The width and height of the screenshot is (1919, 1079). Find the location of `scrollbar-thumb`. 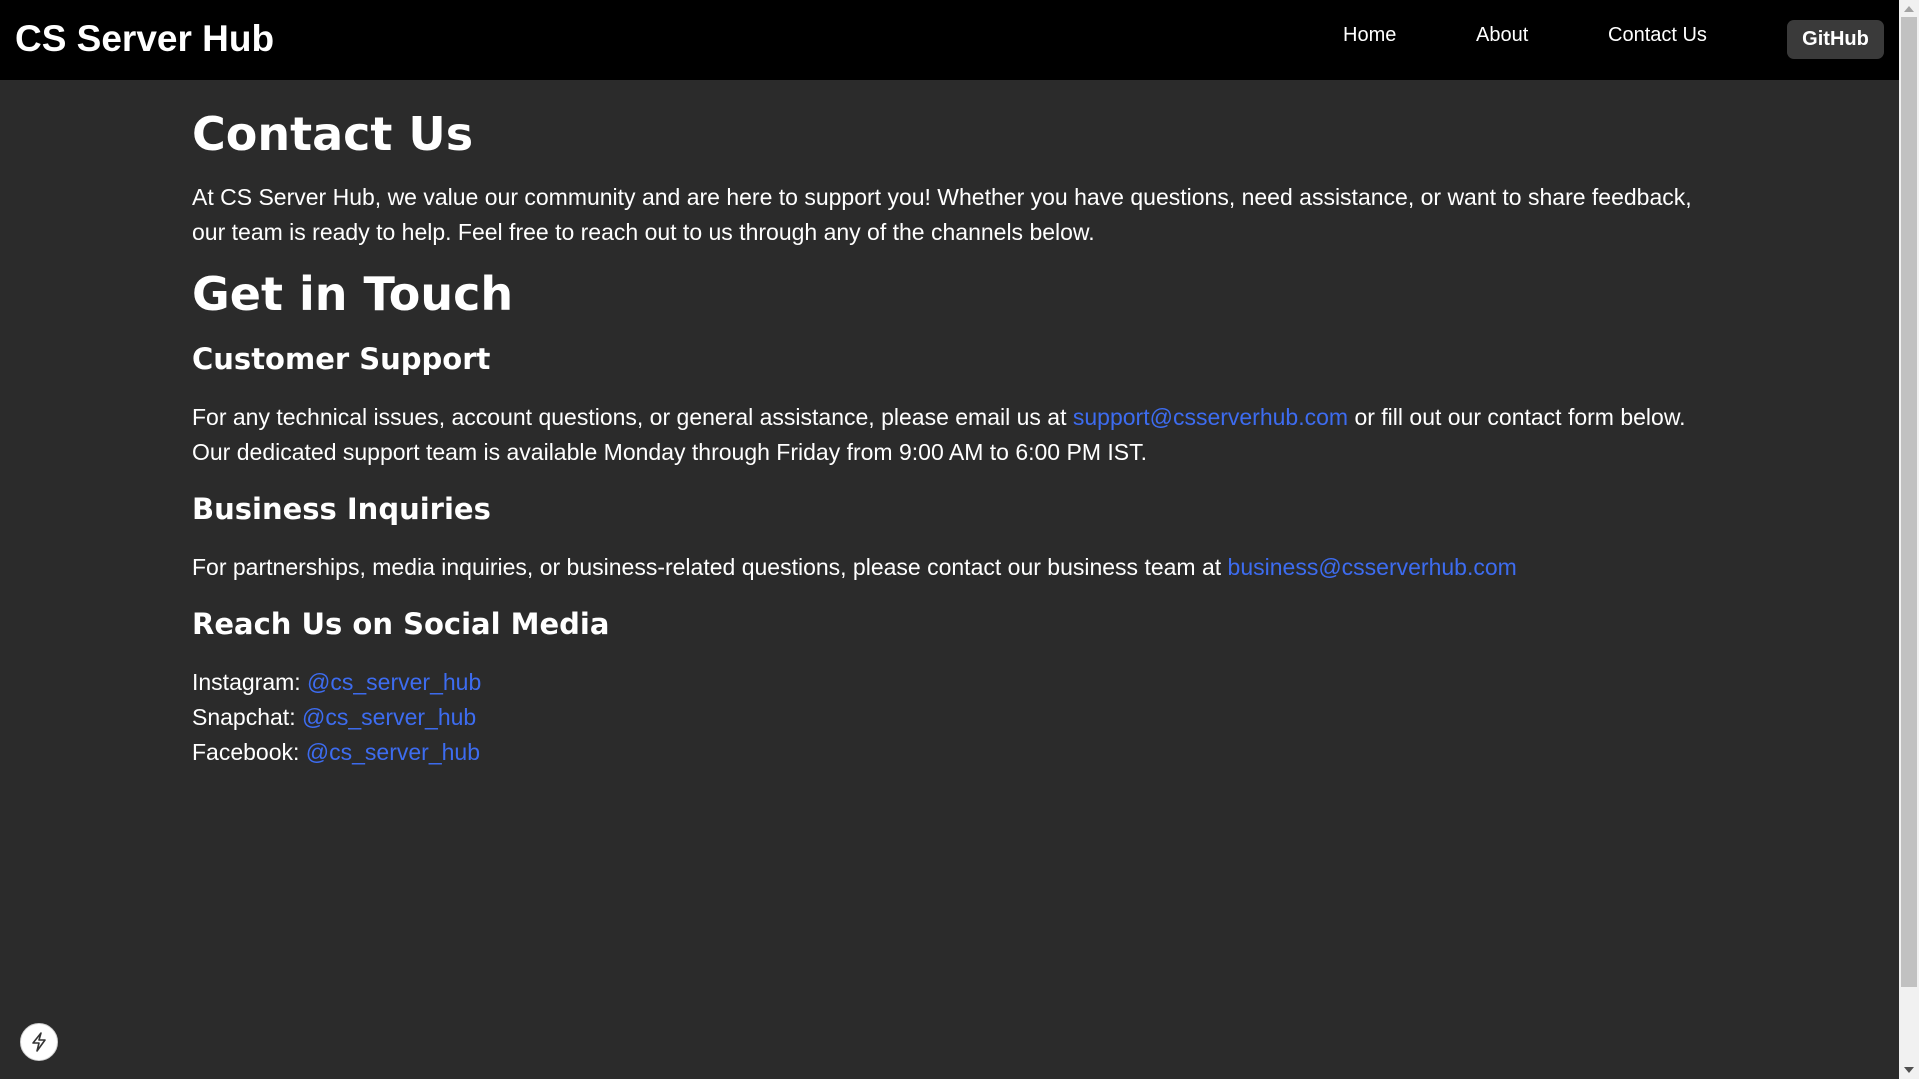

scrollbar-thumb is located at coordinates (1909, 502).